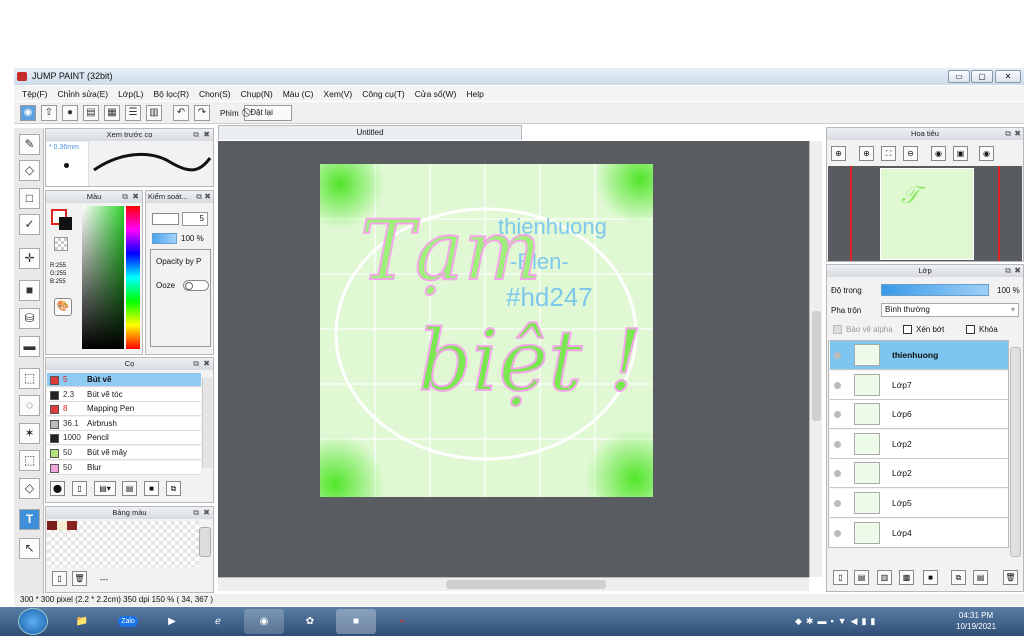 The height and width of the screenshot is (636, 1024). What do you see at coordinates (29, 170) in the screenshot?
I see `eraser-tool-icon: ◇` at bounding box center [29, 170].